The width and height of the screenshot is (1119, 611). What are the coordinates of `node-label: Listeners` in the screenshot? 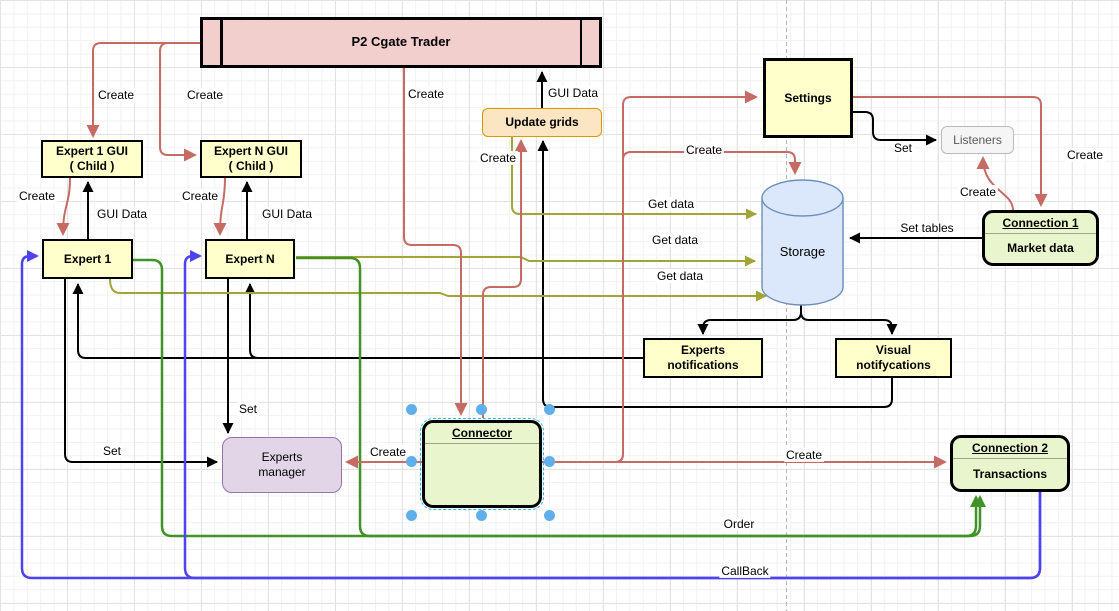 It's located at (977, 139).